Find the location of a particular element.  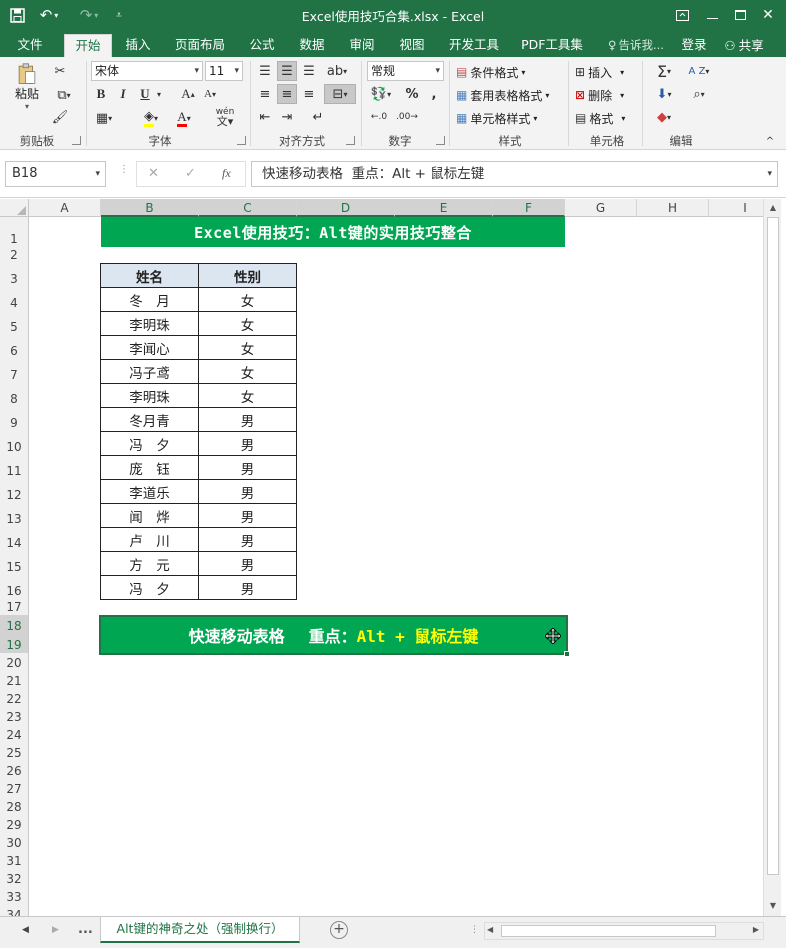

scroll-right-icon: ▶ is located at coordinates (756, 929).